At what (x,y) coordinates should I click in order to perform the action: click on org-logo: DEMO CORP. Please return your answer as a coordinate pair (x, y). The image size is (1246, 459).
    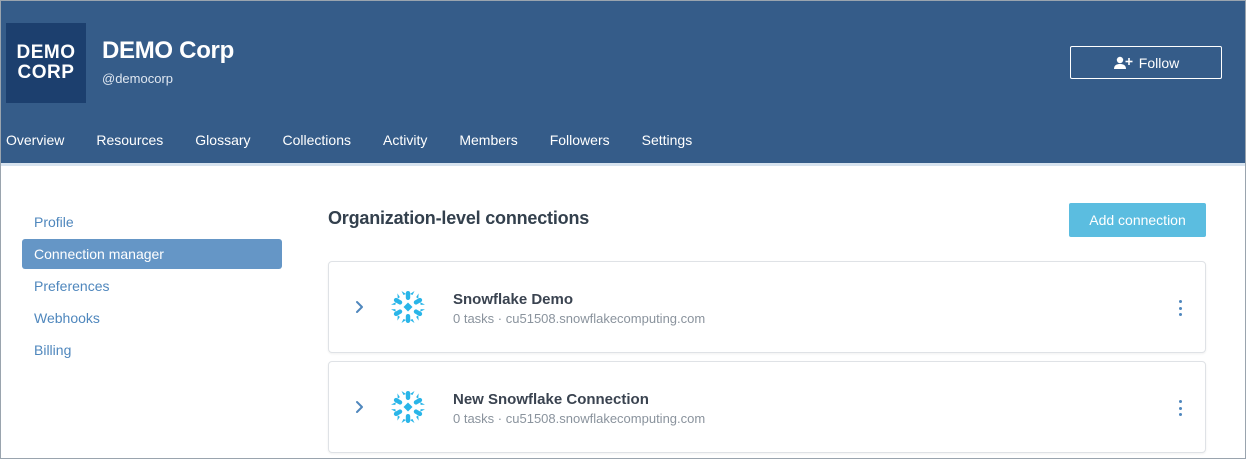
    Looking at the image, I should click on (46, 63).